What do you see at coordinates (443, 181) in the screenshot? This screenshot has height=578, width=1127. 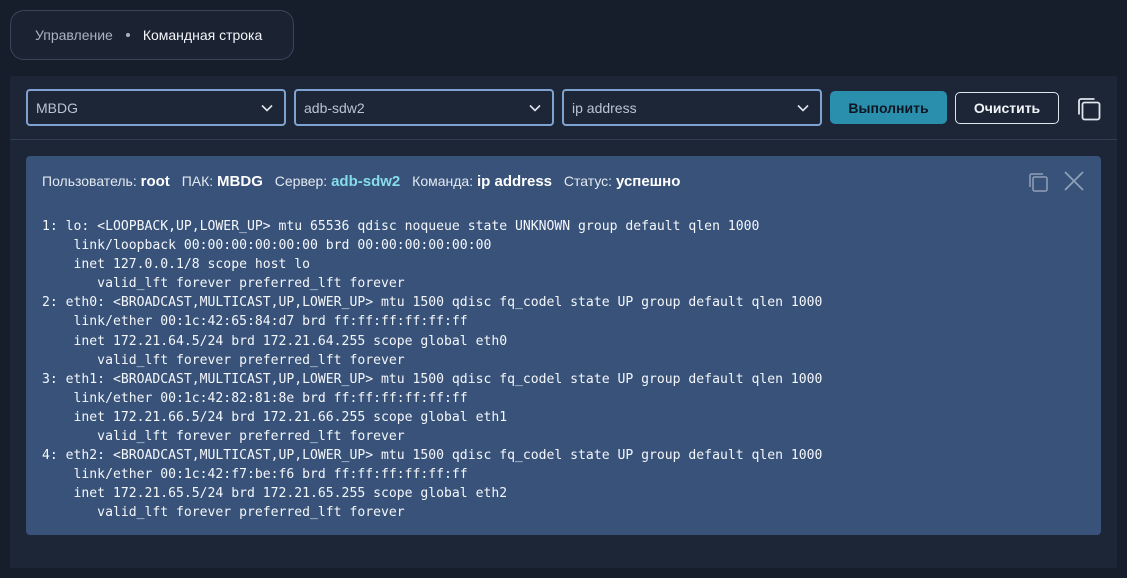 I see `command-label: Команда:` at bounding box center [443, 181].